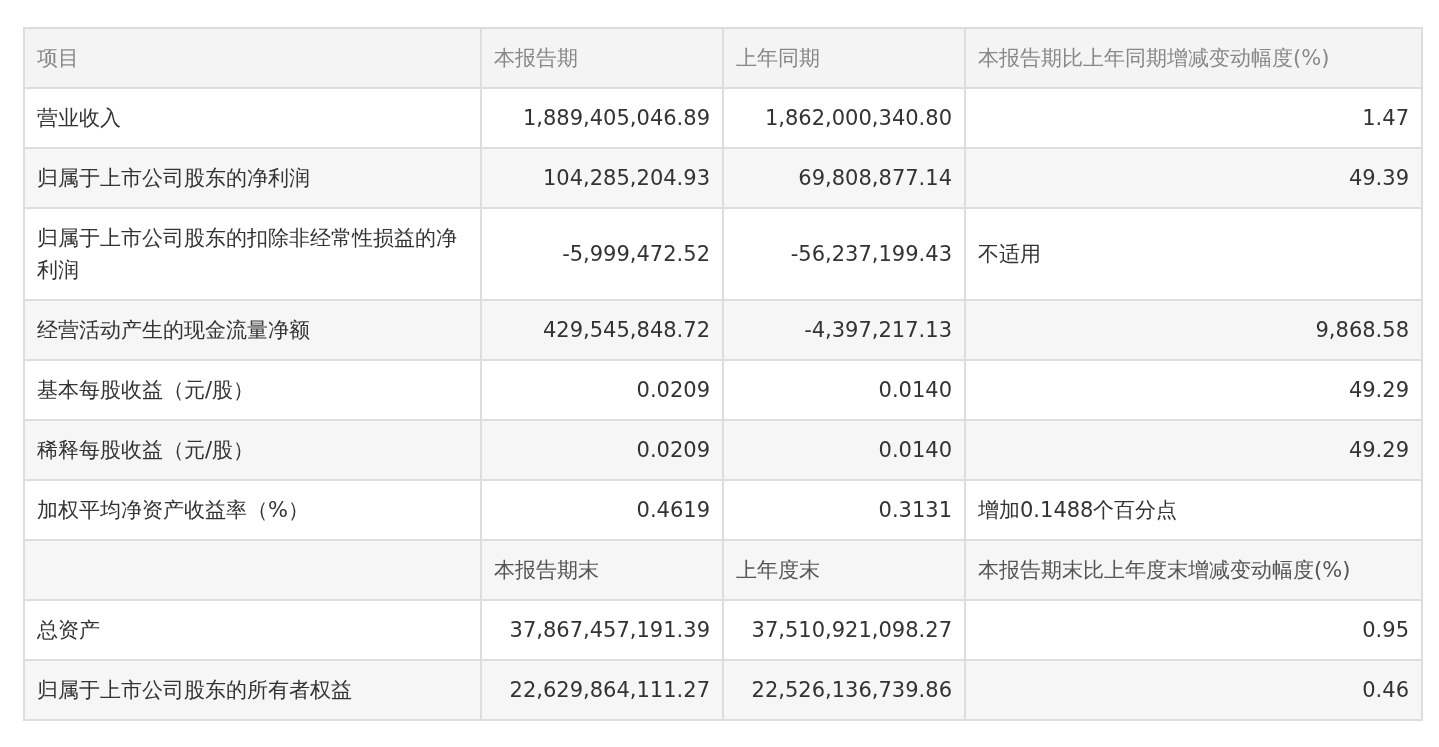 This screenshot has height=747, width=1439. Describe the element at coordinates (173, 178) in the screenshot. I see `row-label: 归属于上市公司股东的净利润` at that location.